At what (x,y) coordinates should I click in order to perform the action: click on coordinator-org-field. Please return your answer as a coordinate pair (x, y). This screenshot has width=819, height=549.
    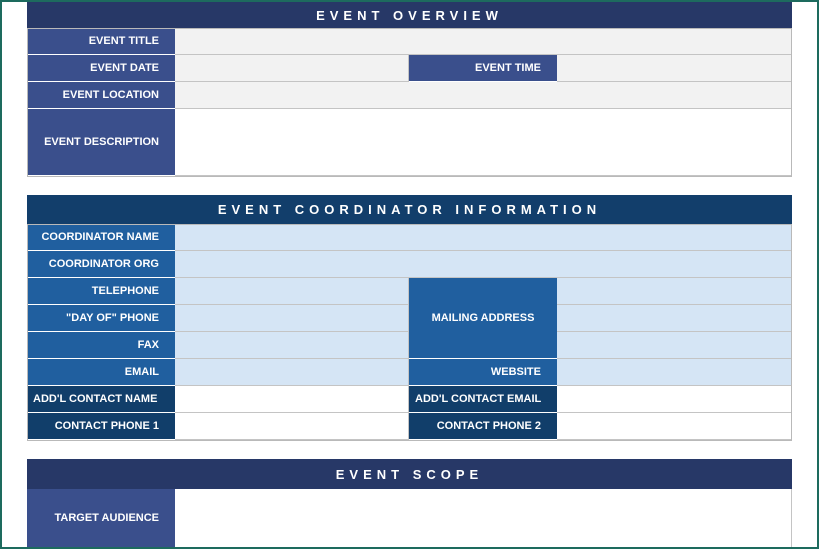
    Looking at the image, I should click on (483, 264).